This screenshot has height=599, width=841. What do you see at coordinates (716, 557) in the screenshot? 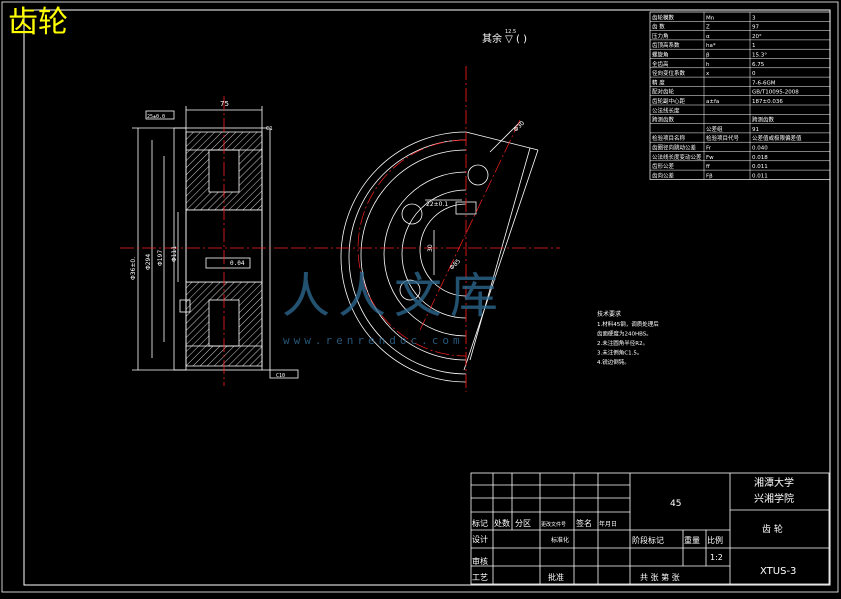
I see `scale: 1:2` at bounding box center [716, 557].